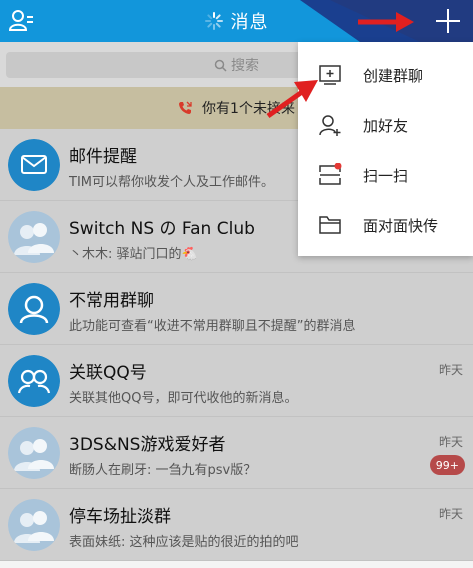  Describe the element at coordinates (213, 21) in the screenshot. I see `loading-spinner-icon` at that location.